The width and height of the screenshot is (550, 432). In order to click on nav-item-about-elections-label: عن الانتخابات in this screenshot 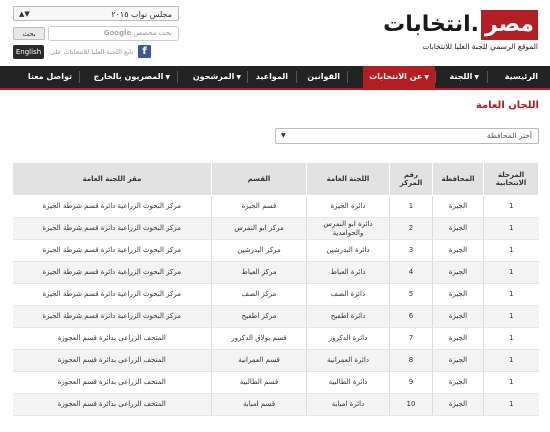, I will do `click(396, 76)`.